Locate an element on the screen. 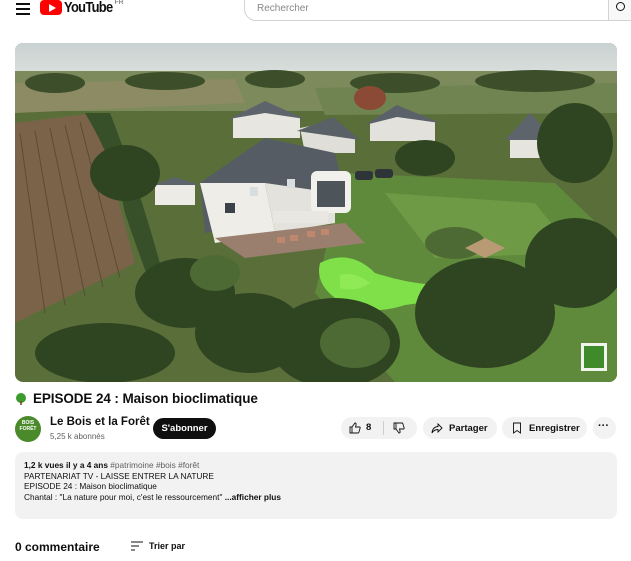 The image size is (631, 561). country-code: FR is located at coordinates (119, 3).